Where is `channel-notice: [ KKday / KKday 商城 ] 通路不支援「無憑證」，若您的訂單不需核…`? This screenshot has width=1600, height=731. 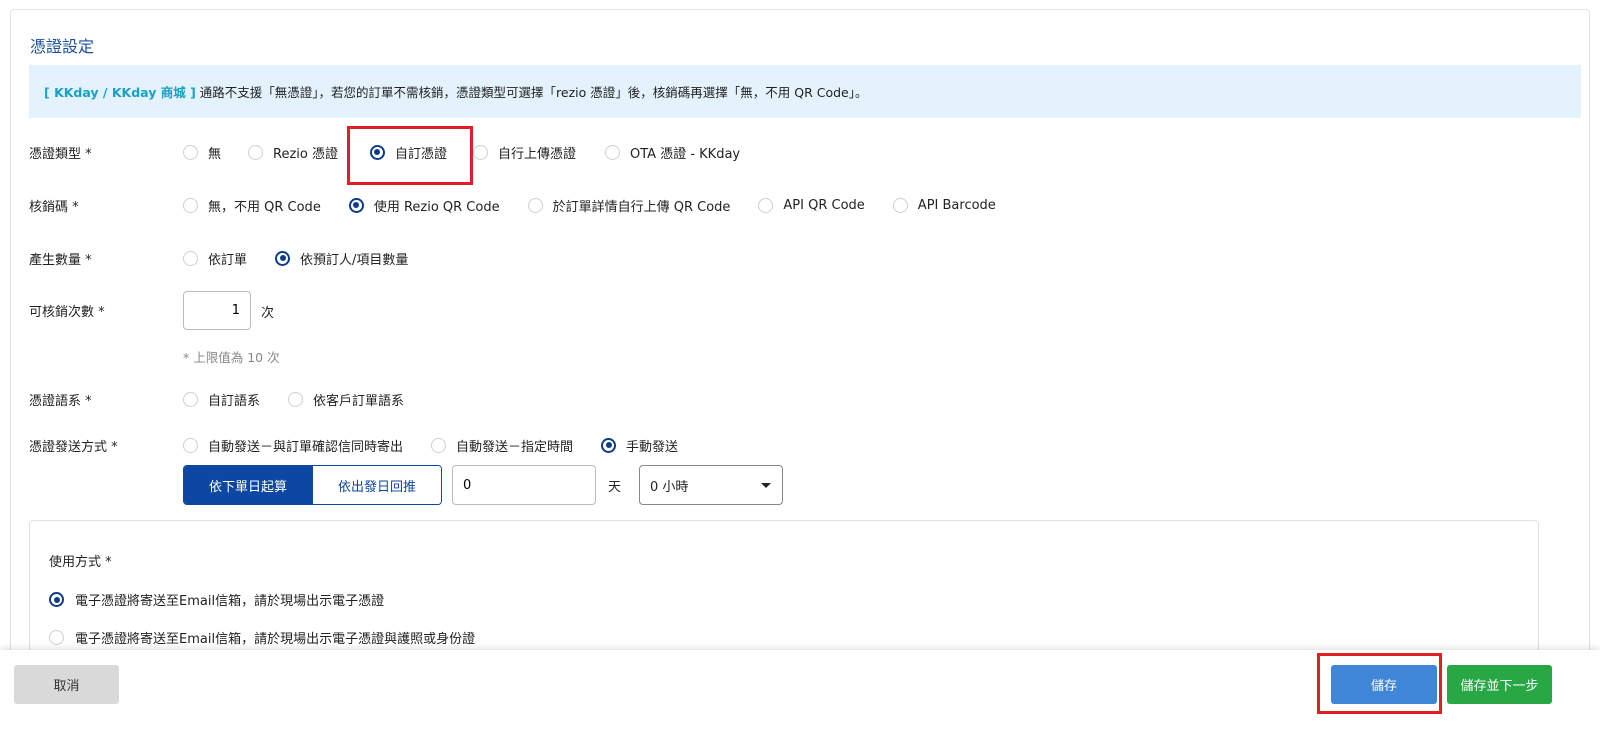
channel-notice: [ KKday / KKday 商城 ] 通路不支援「無憑證」，若您的訂單不需核… is located at coordinates (805, 91).